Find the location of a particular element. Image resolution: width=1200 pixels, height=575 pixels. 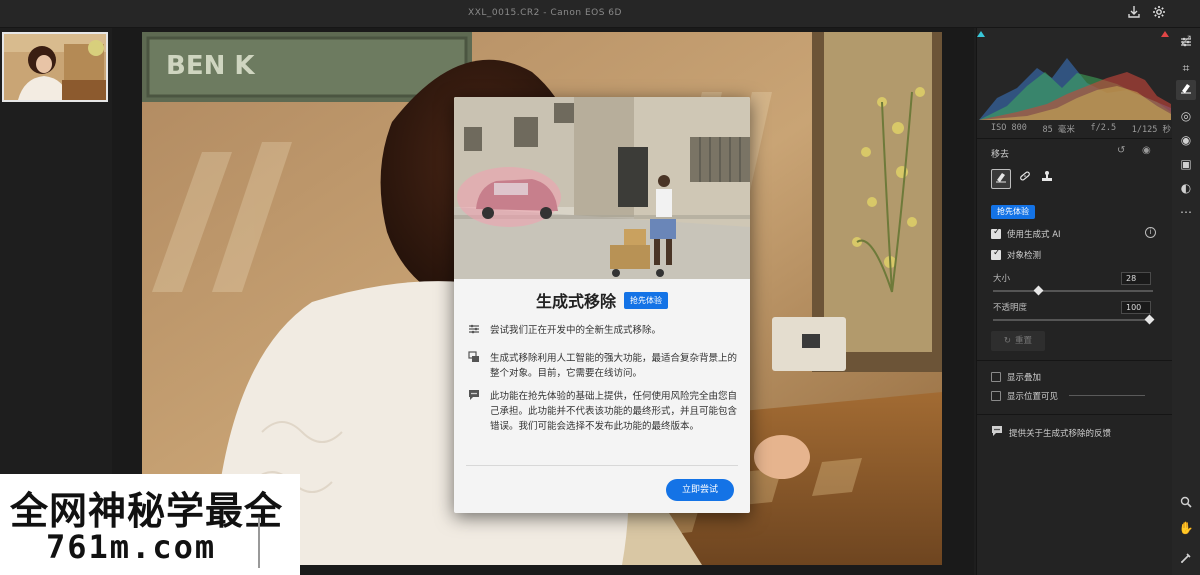

exif-info: ISO 800 85 毫米 f/2.5 1/125 秒 is located at coordinates (1081, 129).